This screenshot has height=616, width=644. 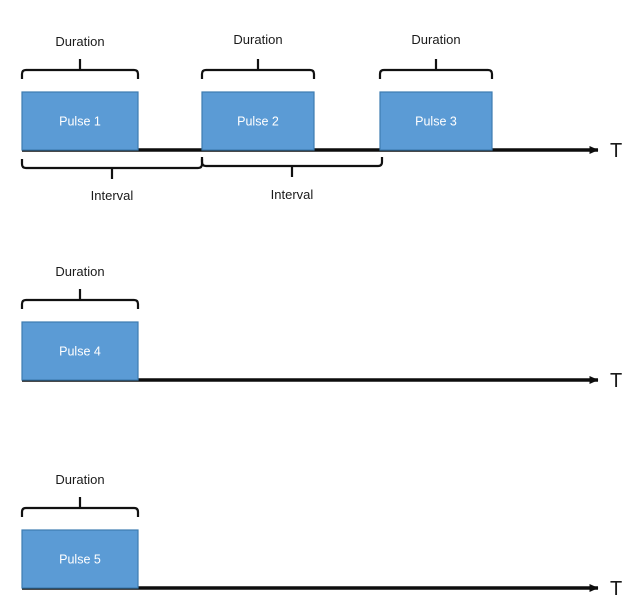 What do you see at coordinates (80, 560) in the screenshot?
I see `pulse-label: Pulse 5` at bounding box center [80, 560].